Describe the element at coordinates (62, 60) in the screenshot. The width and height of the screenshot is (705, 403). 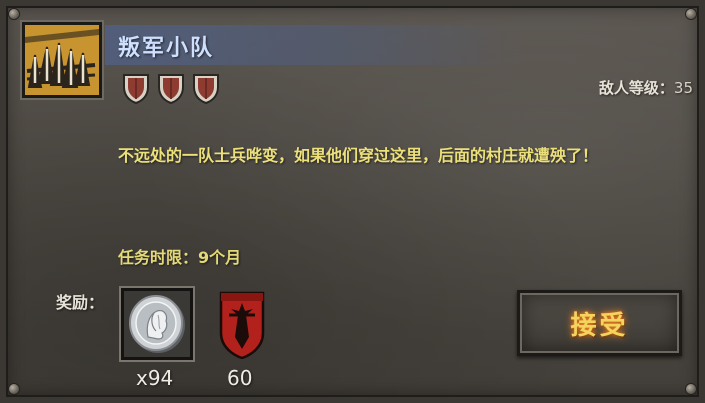
I see `rebel-spikes-icon` at that location.